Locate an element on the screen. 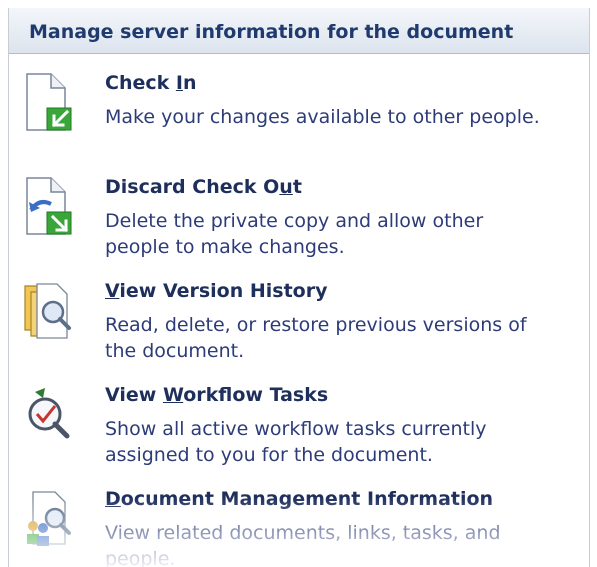 The height and width of the screenshot is (567, 597). workflow-tasks-icon is located at coordinates (48, 414).